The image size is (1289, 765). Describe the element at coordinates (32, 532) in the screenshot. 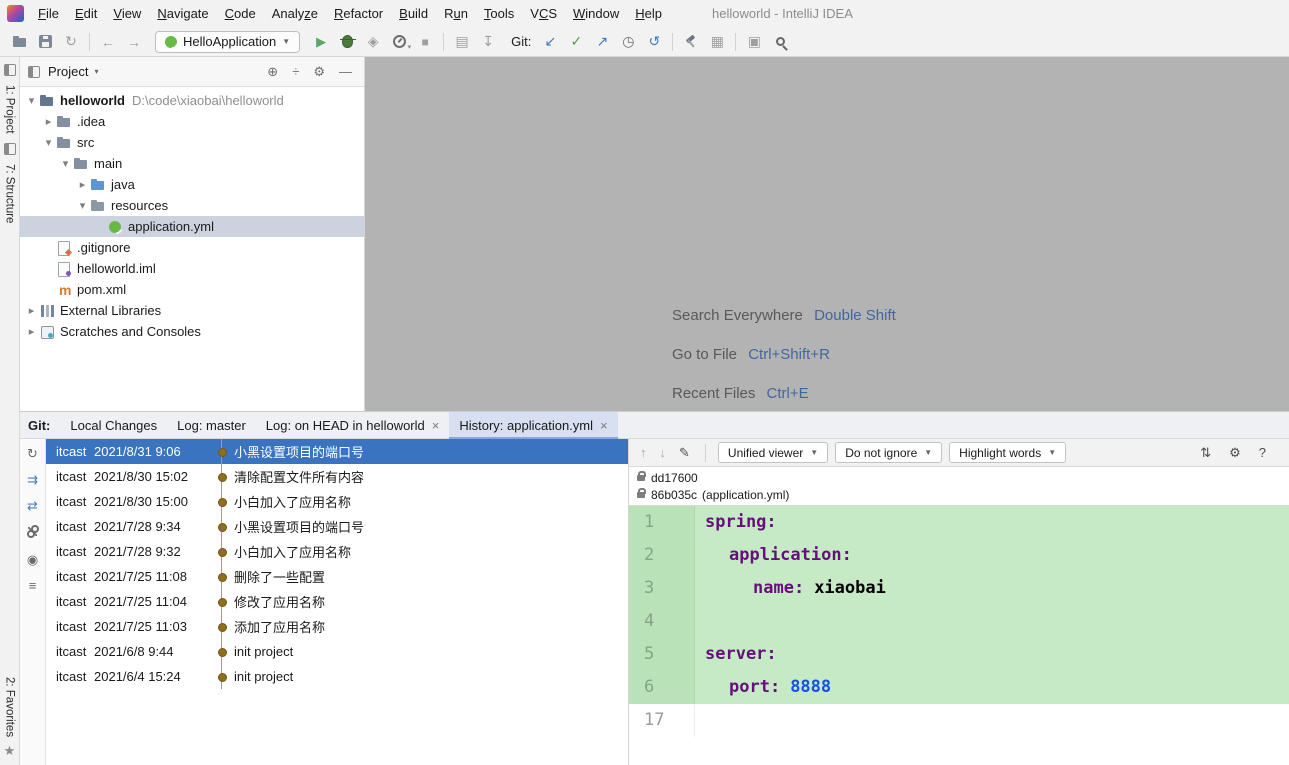

I see `branch-icon` at that location.